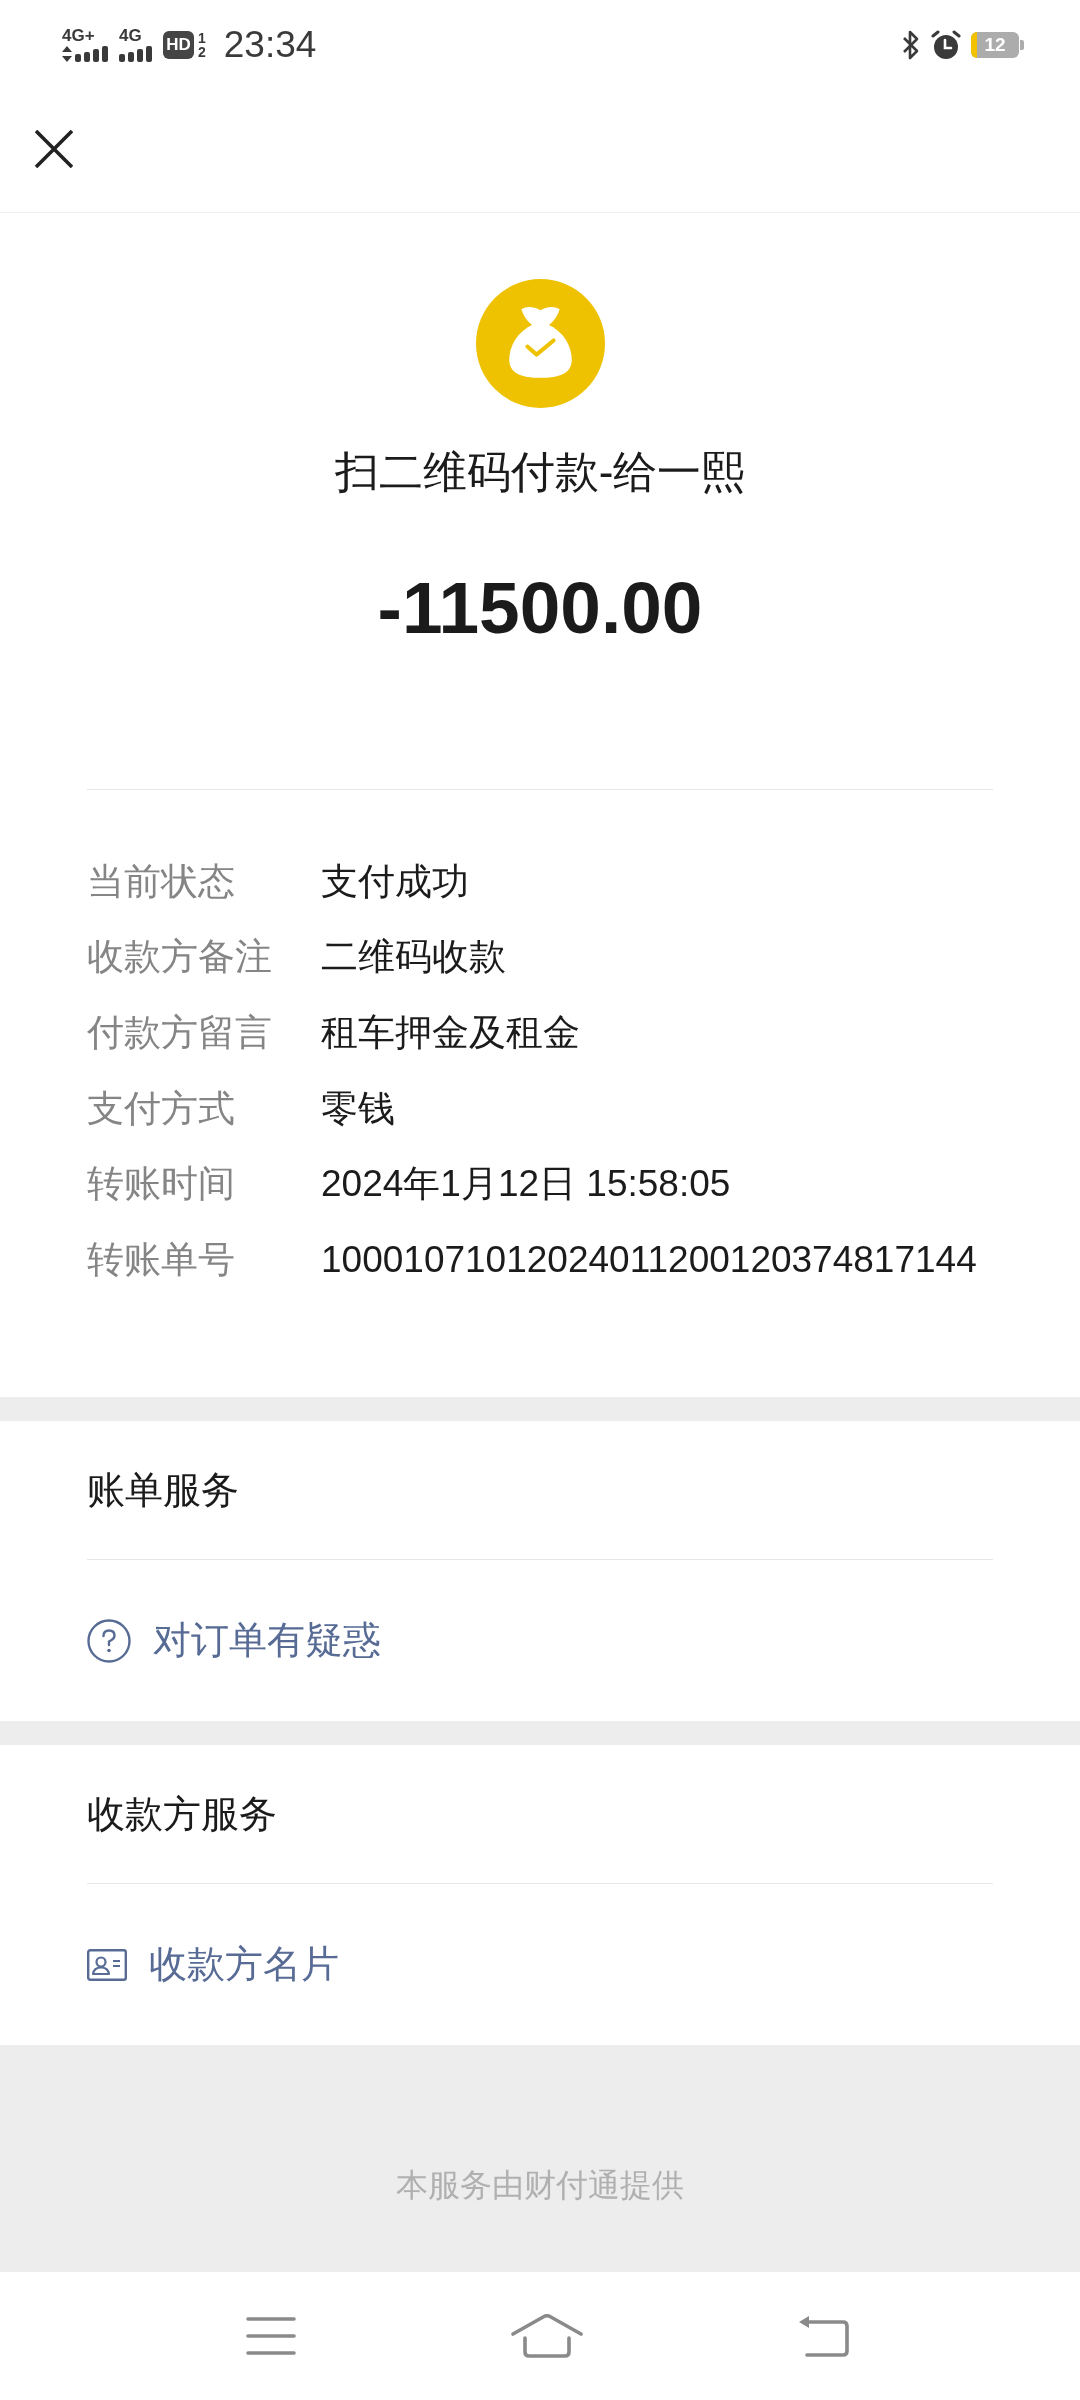 The width and height of the screenshot is (1080, 2400). Describe the element at coordinates (182, 1814) in the screenshot. I see `section-title: 收款方服务` at that location.